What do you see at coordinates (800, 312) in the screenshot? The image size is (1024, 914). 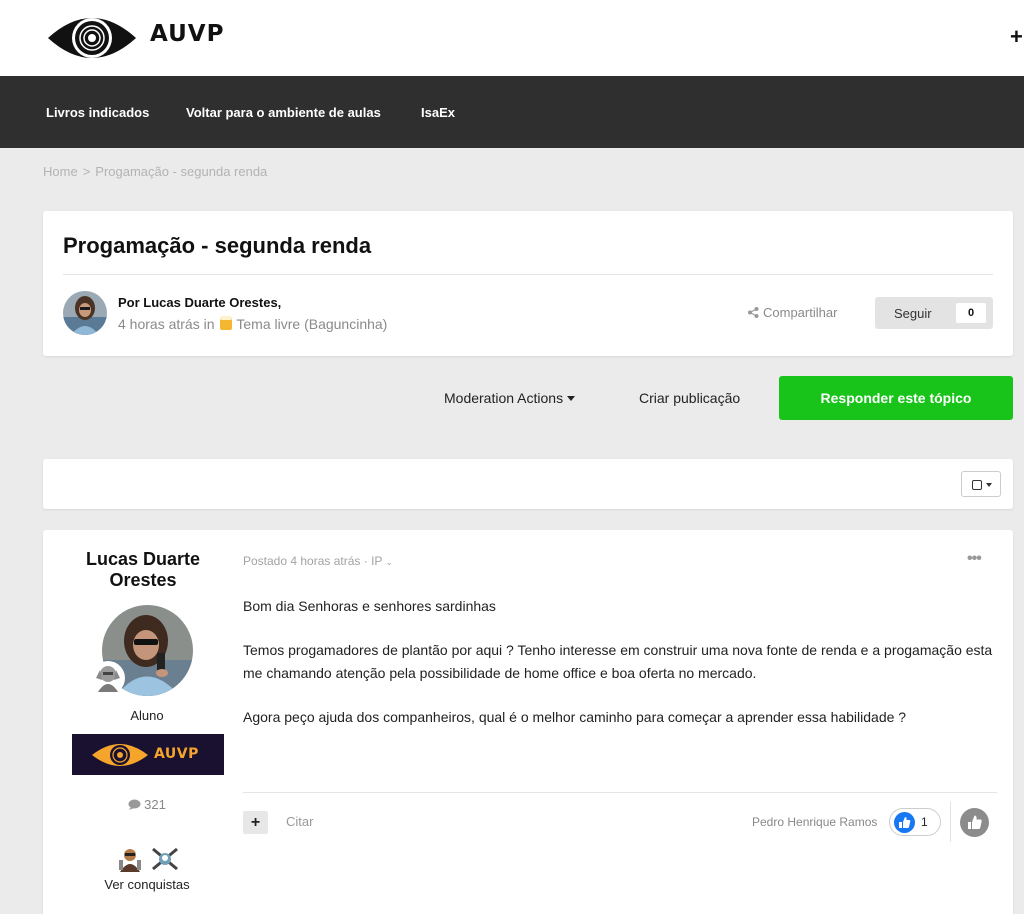 I see `share-label: Compartilhar` at bounding box center [800, 312].